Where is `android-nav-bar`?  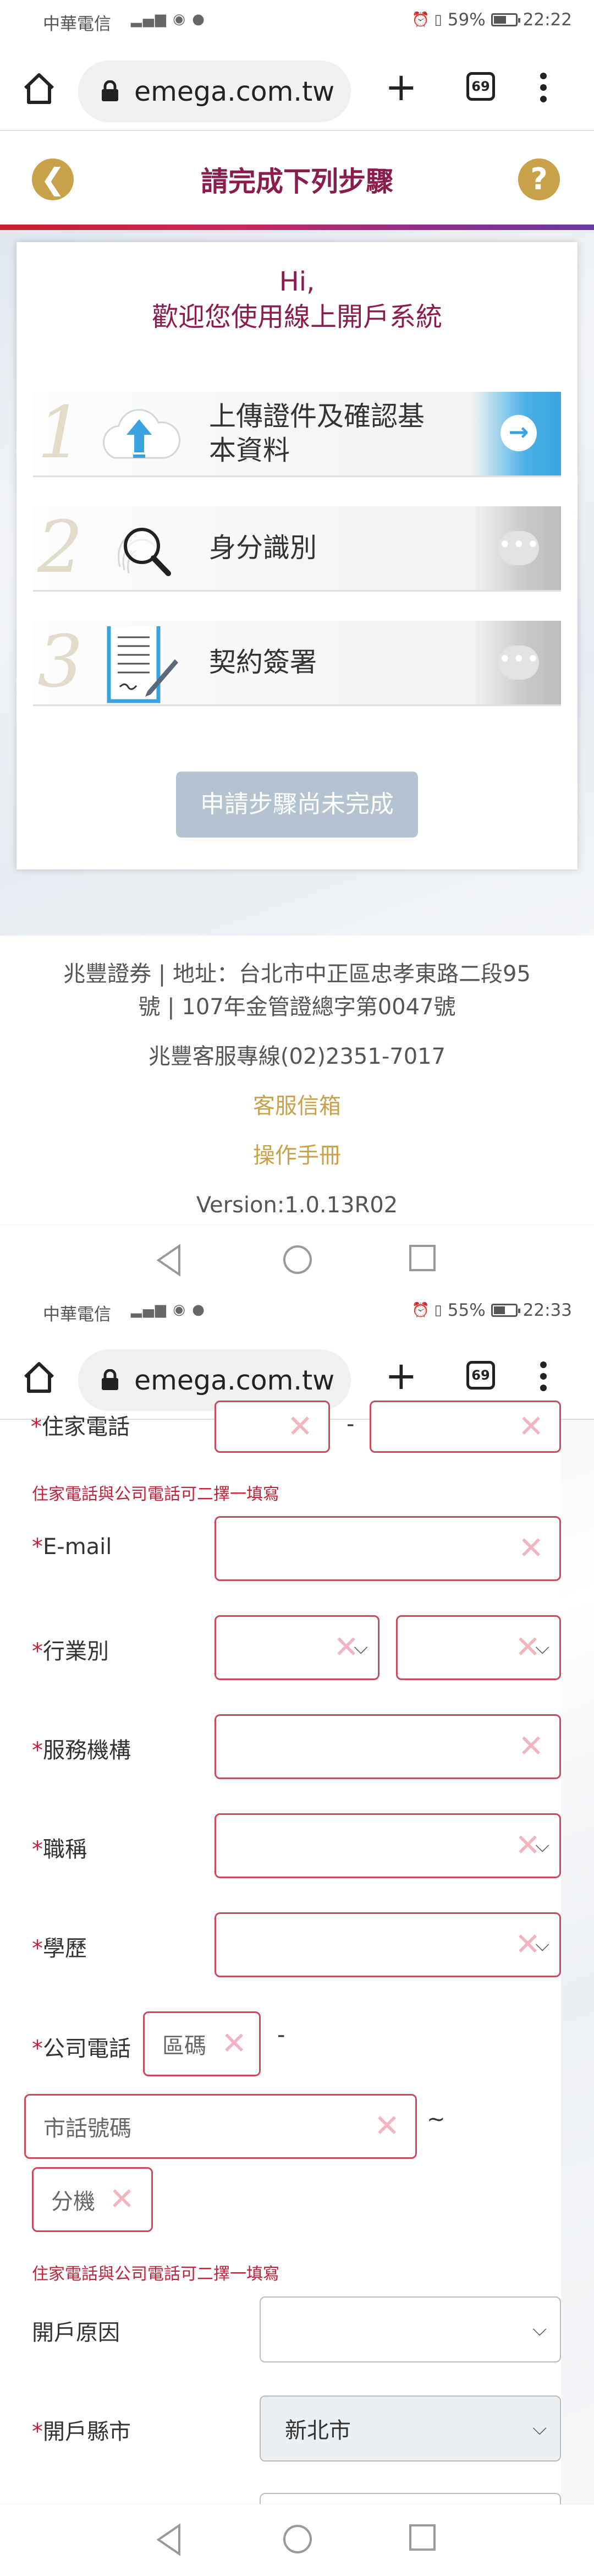 android-nav-bar is located at coordinates (297, 1260).